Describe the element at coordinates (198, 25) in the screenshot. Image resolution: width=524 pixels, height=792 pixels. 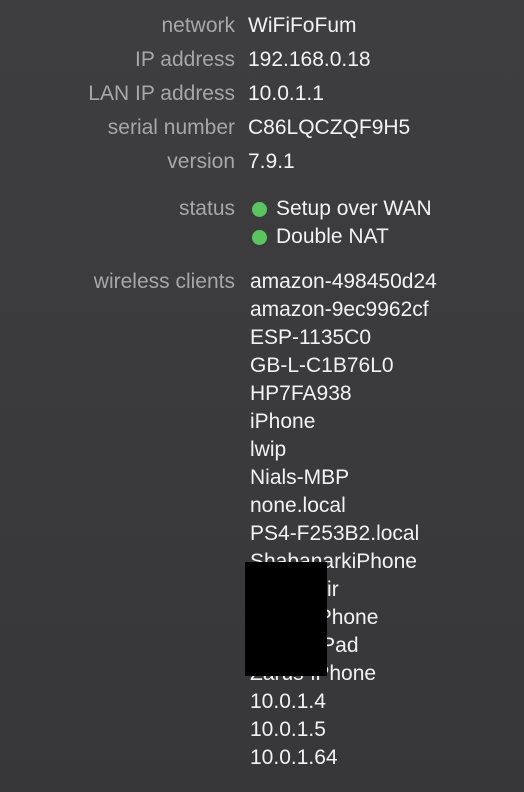
I see `network-label: network` at that location.